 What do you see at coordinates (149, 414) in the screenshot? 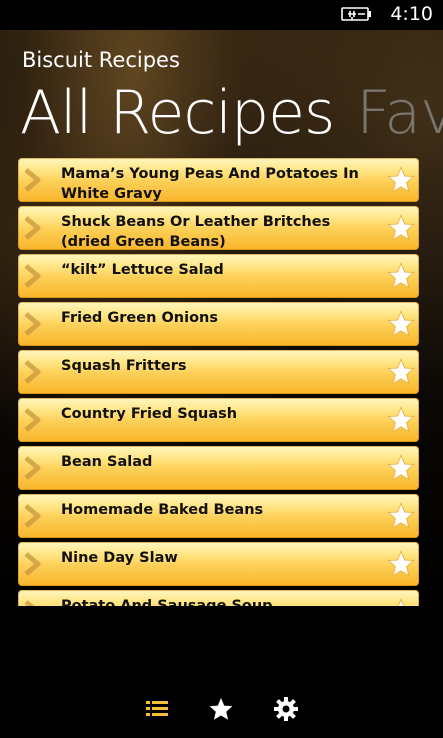
I see `recipe-name: Country Fried Squash` at bounding box center [149, 414].